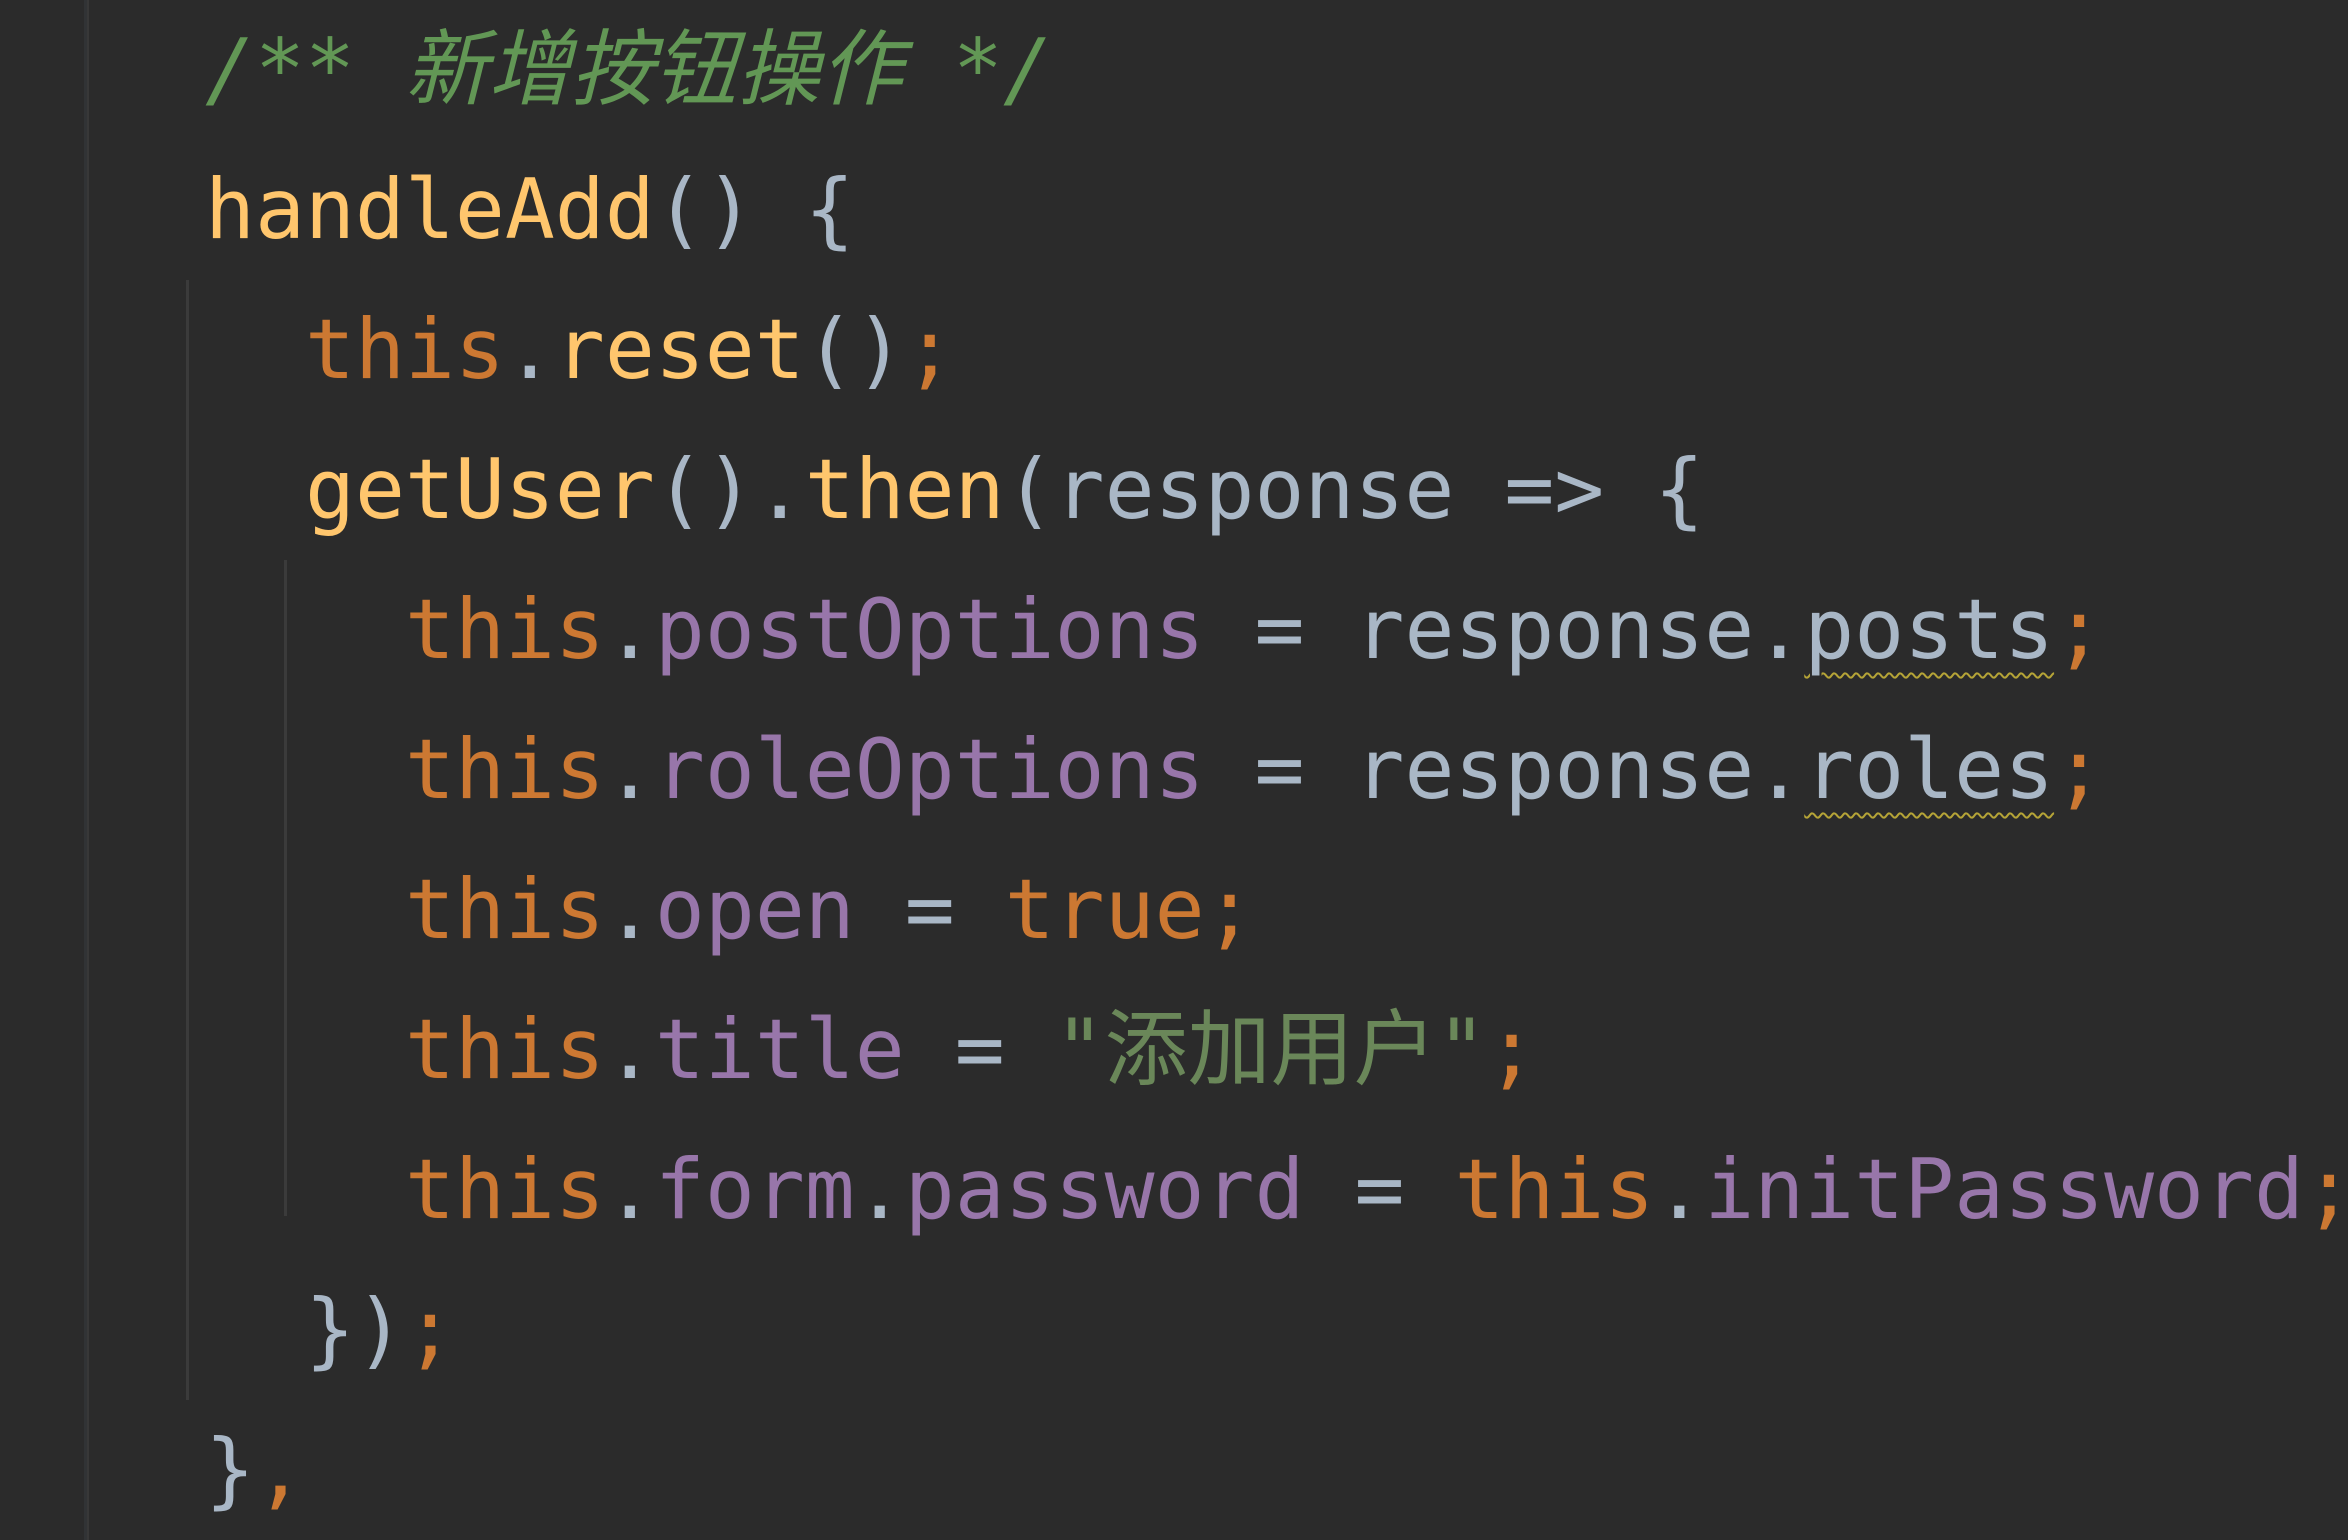  I want to click on code-line: /** 新增按钮操作 */, so click(629, 70).